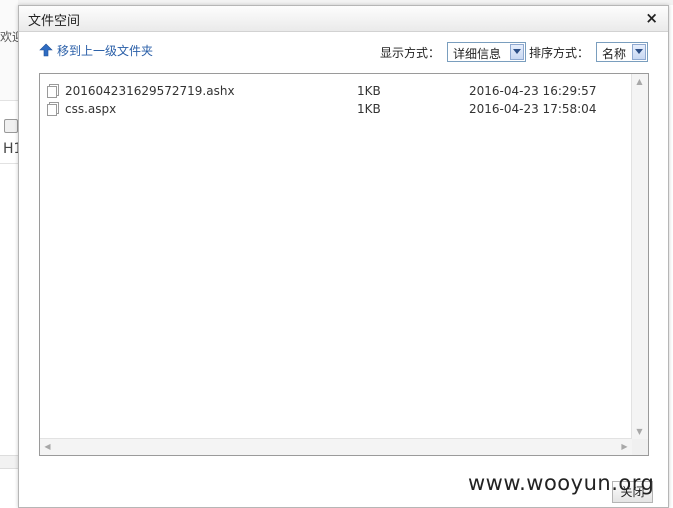 The width and height of the screenshot is (673, 508). What do you see at coordinates (640, 447) in the screenshot?
I see `scrollbar-corner` at bounding box center [640, 447].